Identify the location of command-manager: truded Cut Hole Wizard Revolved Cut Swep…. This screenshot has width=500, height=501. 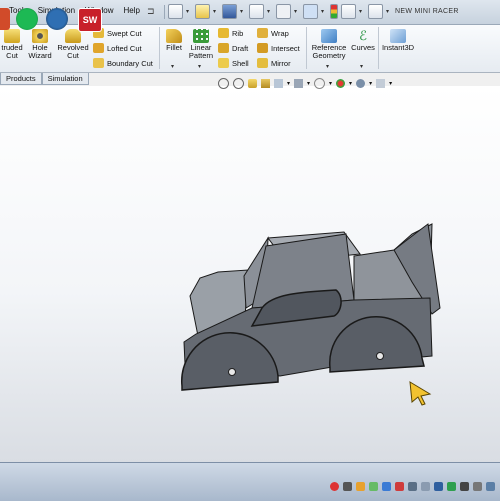
(250, 49).